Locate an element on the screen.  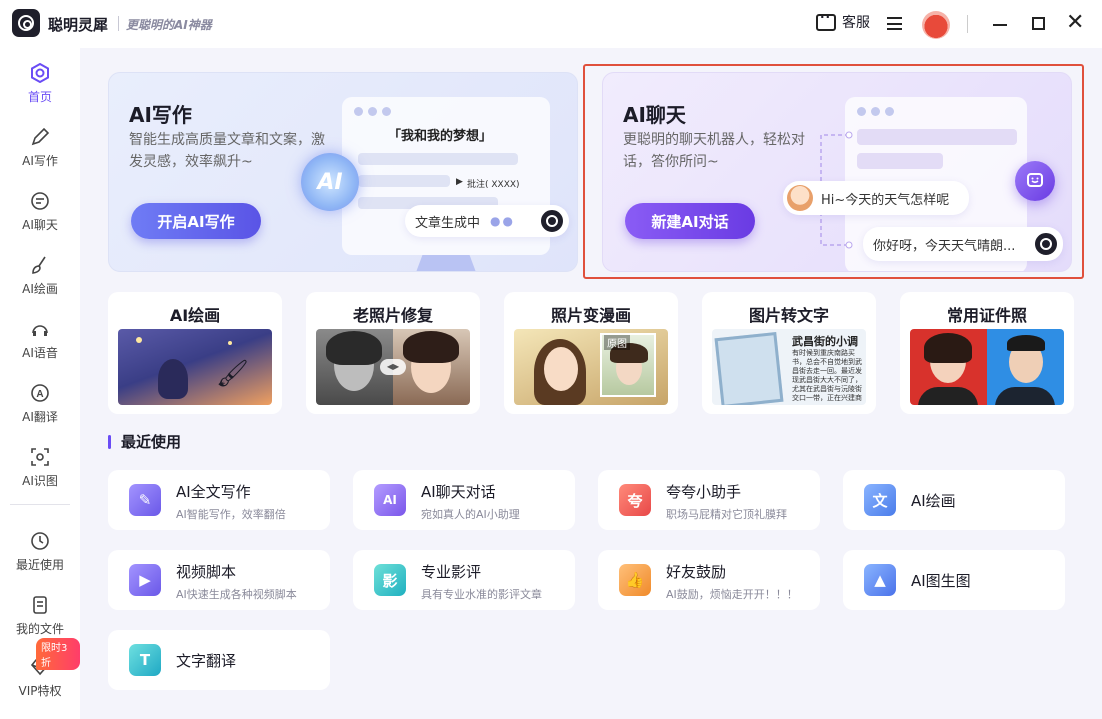
recent-section-heading: 最近使用 is located at coordinates (144, 441).